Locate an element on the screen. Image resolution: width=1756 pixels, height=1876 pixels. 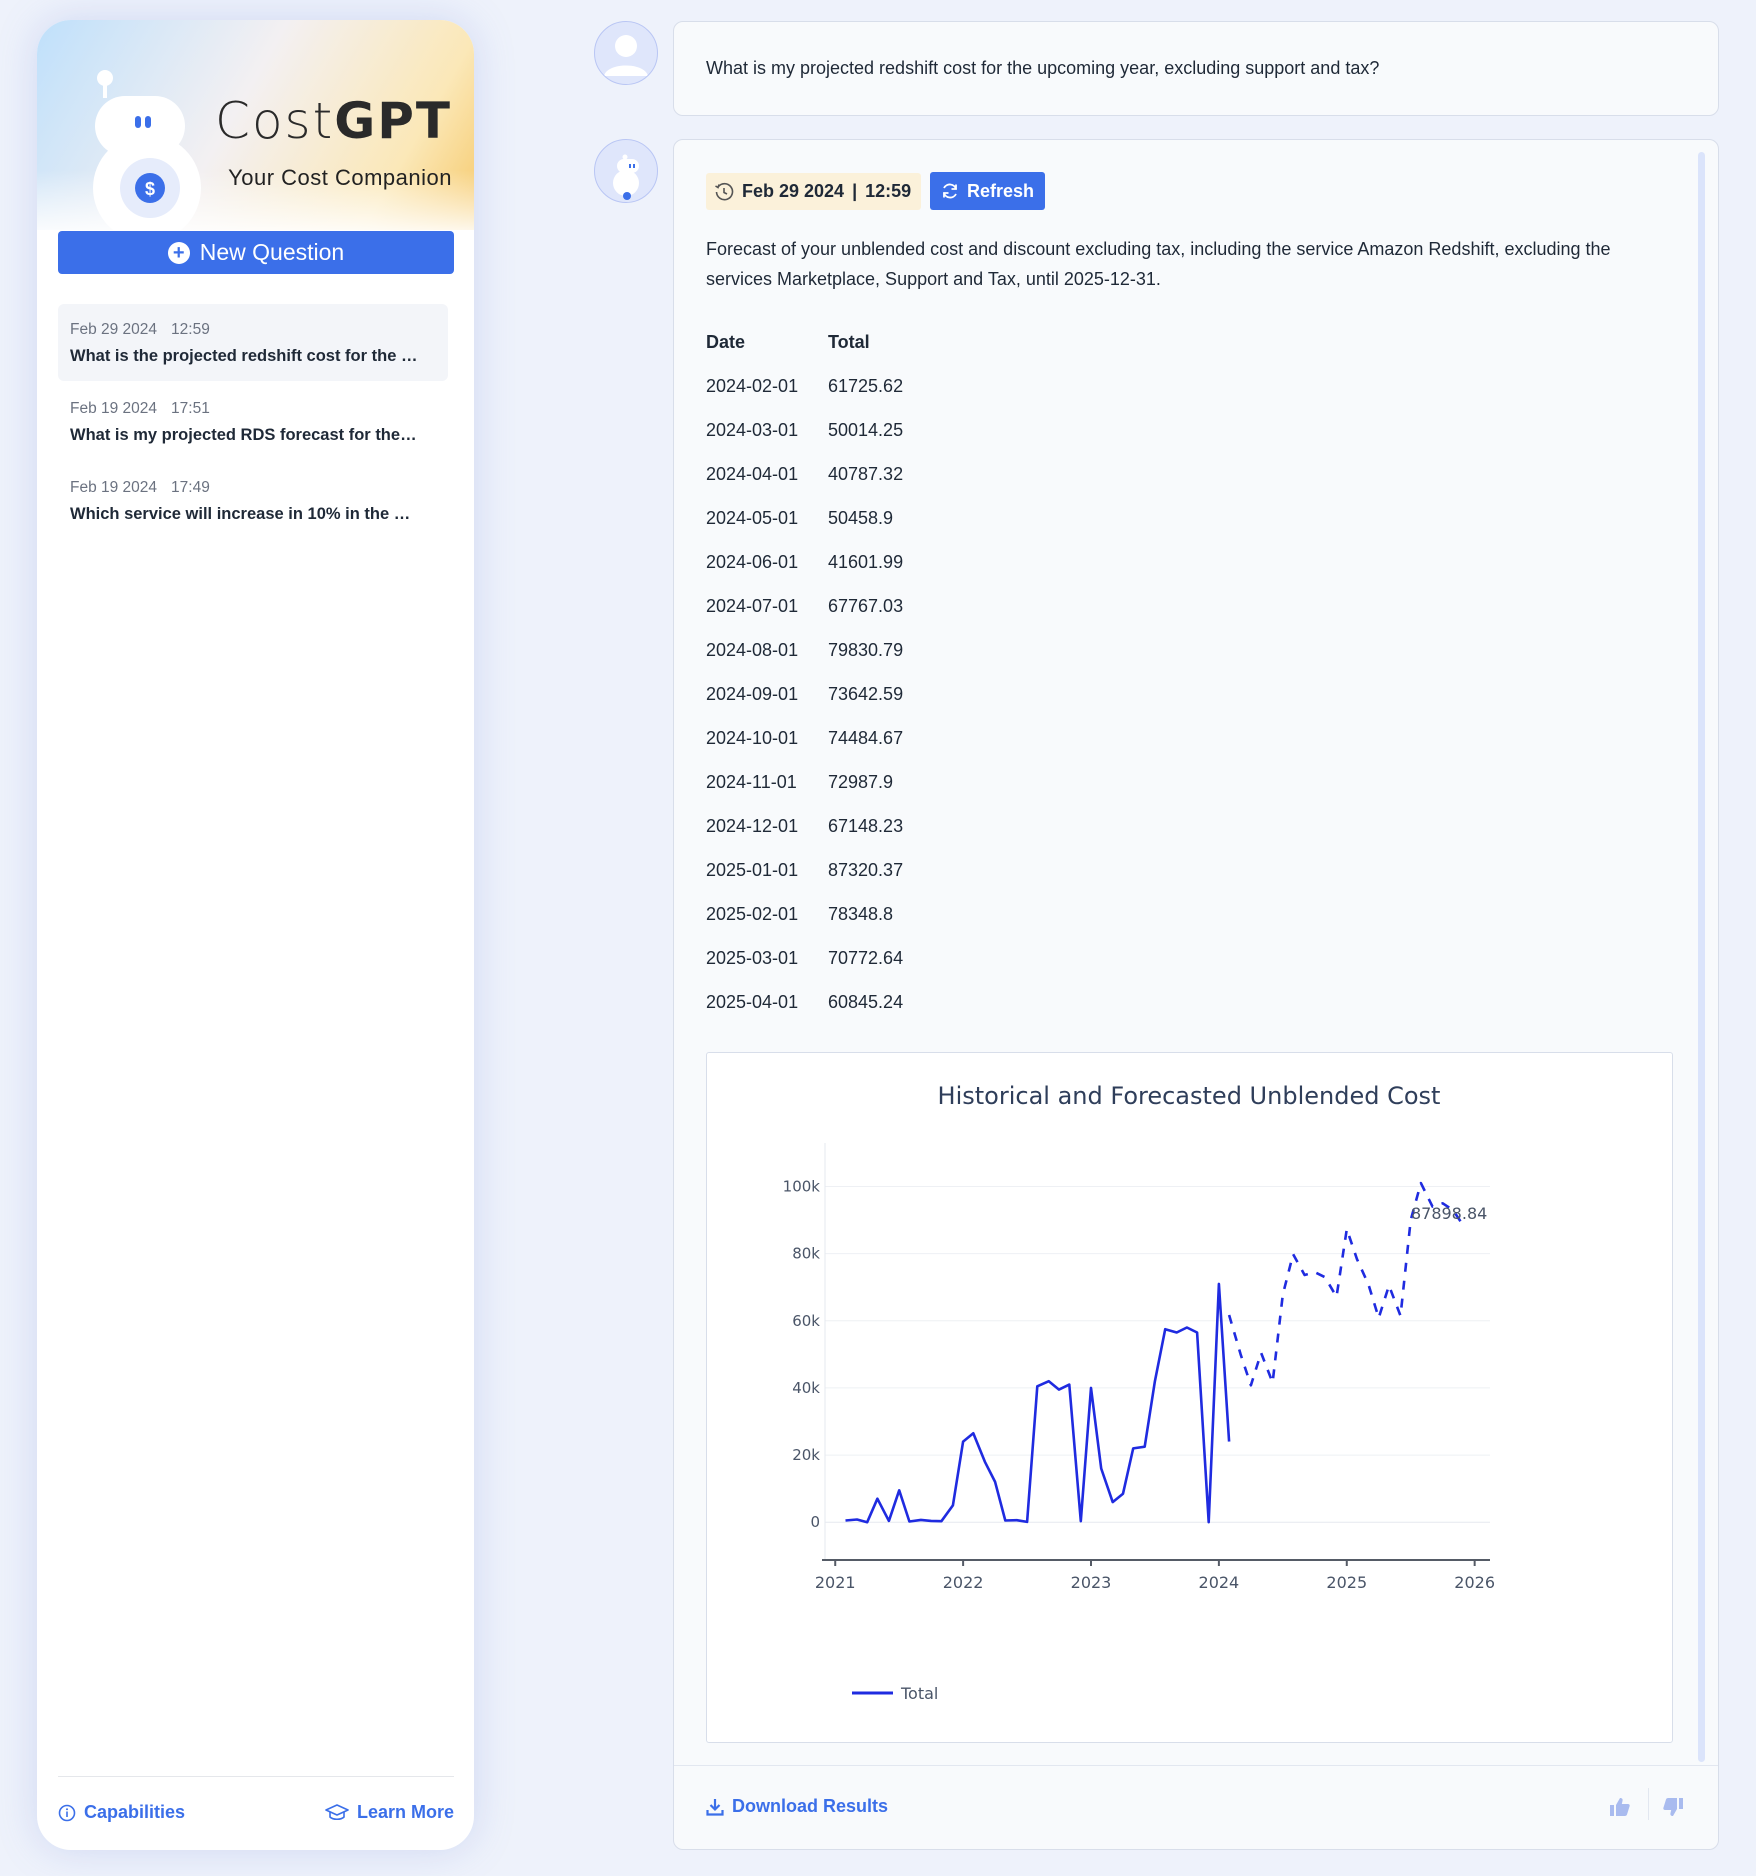
scrollbar is located at coordinates (1701, 957).